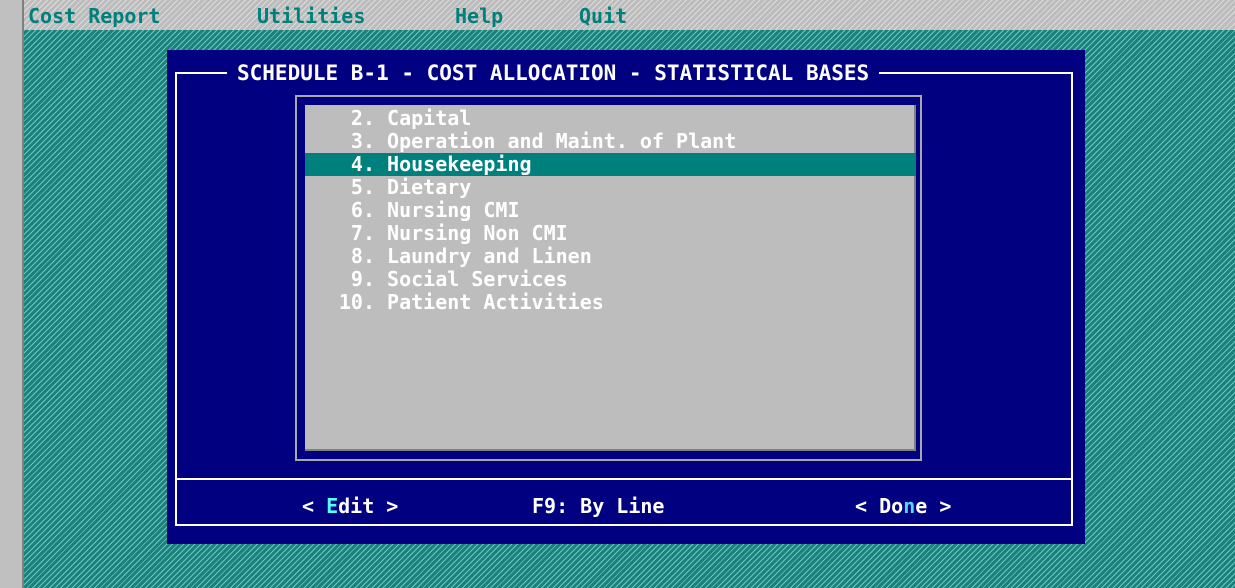 Image resolution: width=1235 pixels, height=588 pixels. Describe the element at coordinates (603, 16) in the screenshot. I see `menu-quit: Quit` at that location.